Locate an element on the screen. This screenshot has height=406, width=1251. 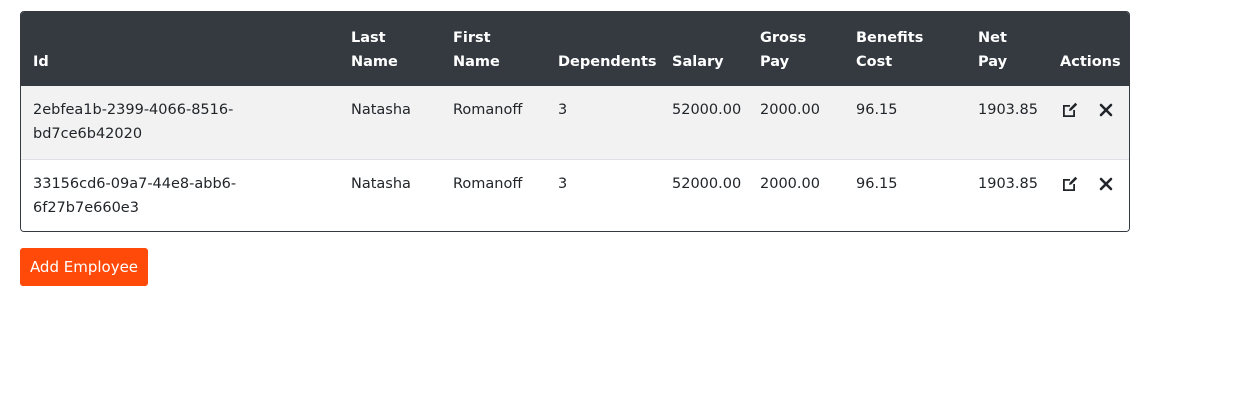
header-dependents: Dependents is located at coordinates (607, 62).